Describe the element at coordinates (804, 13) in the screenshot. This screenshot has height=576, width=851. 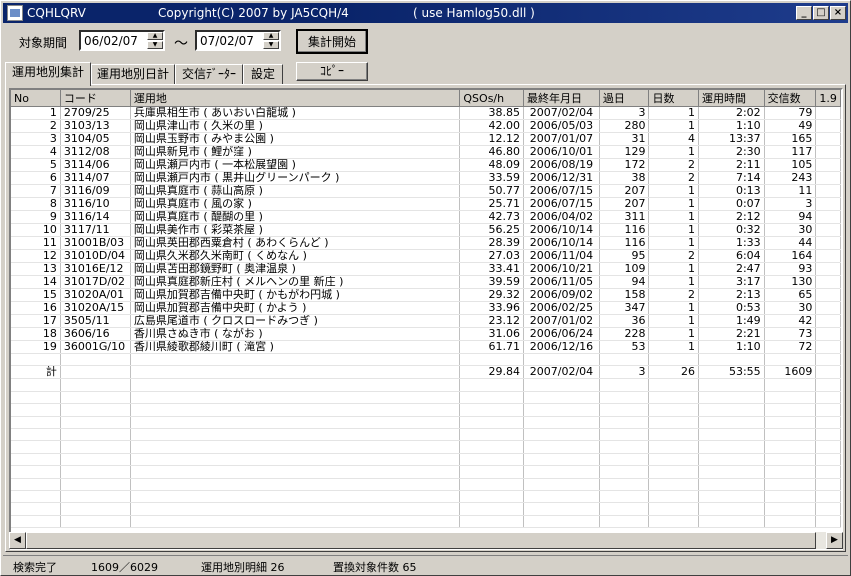
I see `minimize-button: _` at that location.